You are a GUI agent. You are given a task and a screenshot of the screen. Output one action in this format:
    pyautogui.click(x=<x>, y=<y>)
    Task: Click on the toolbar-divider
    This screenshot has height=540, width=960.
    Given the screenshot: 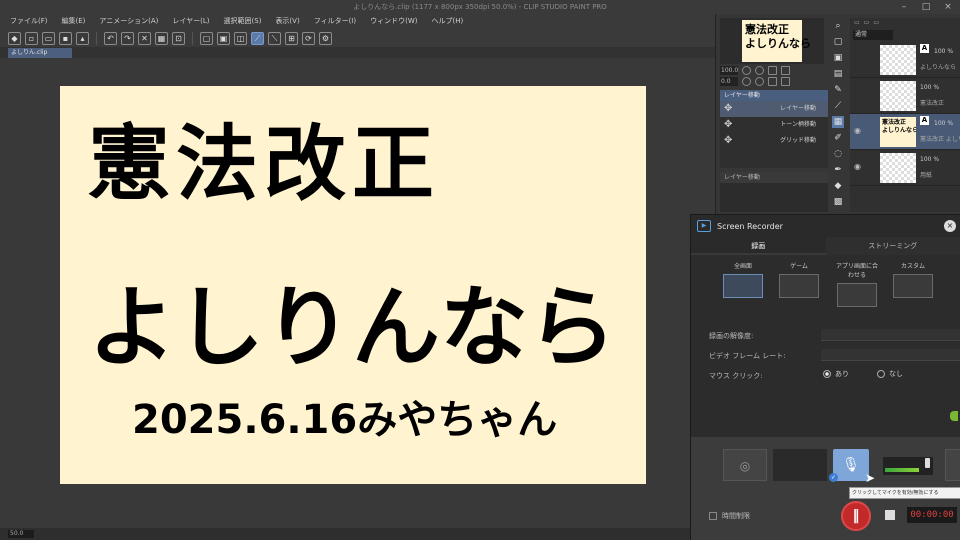 What is the action you would take?
    pyautogui.click(x=96, y=38)
    